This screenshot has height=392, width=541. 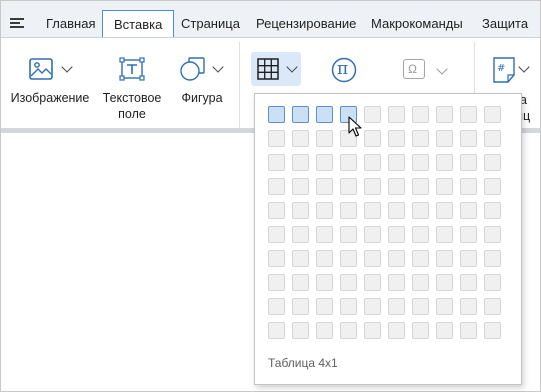 What do you see at coordinates (132, 88) in the screenshot?
I see `textbox-button: Текстовое поле` at bounding box center [132, 88].